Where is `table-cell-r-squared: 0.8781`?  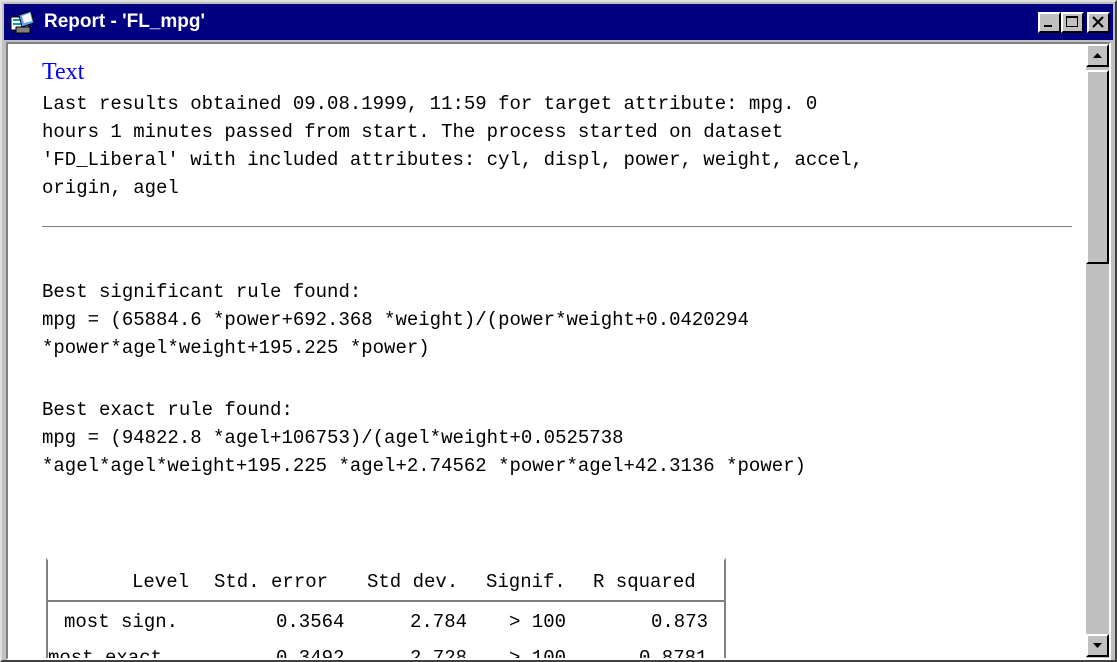
table-cell-r-squared: 0.8781 is located at coordinates (673, 652).